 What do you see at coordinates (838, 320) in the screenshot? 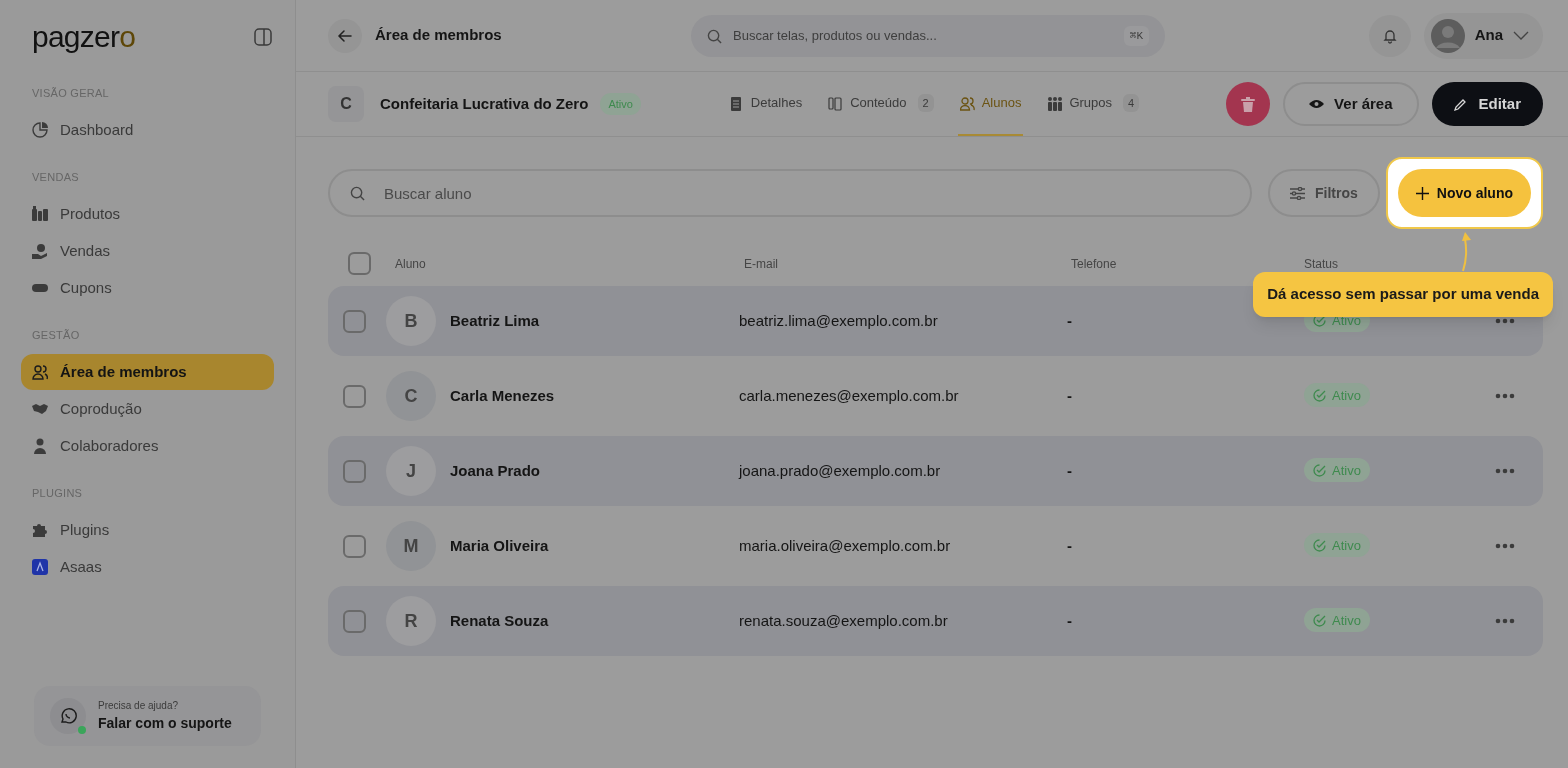
I see `email-text: beatriz.lima@exemplo.com.br` at bounding box center [838, 320].